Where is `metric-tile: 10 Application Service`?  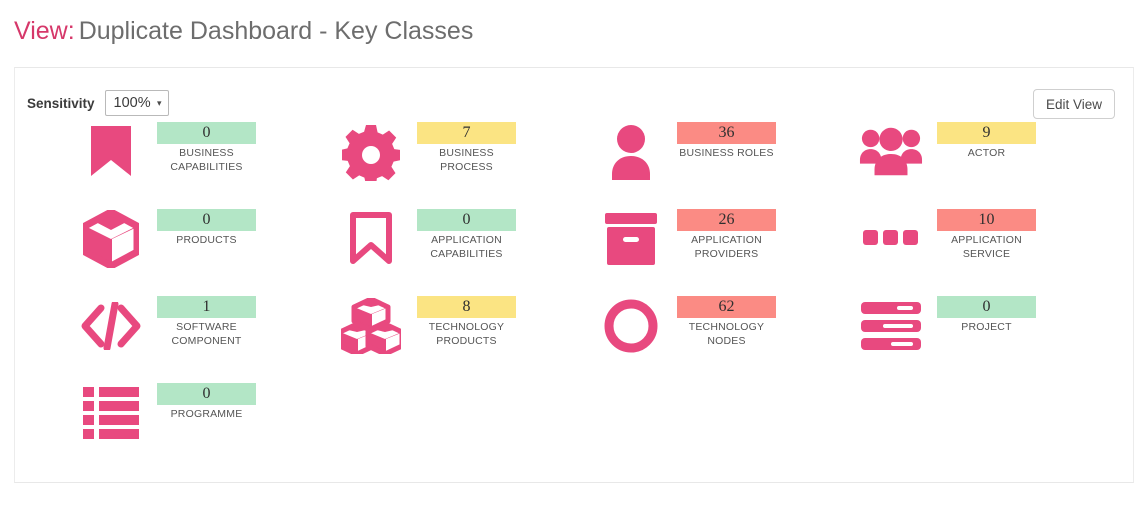 metric-tile: 10 Application Service is located at coordinates (989, 250).